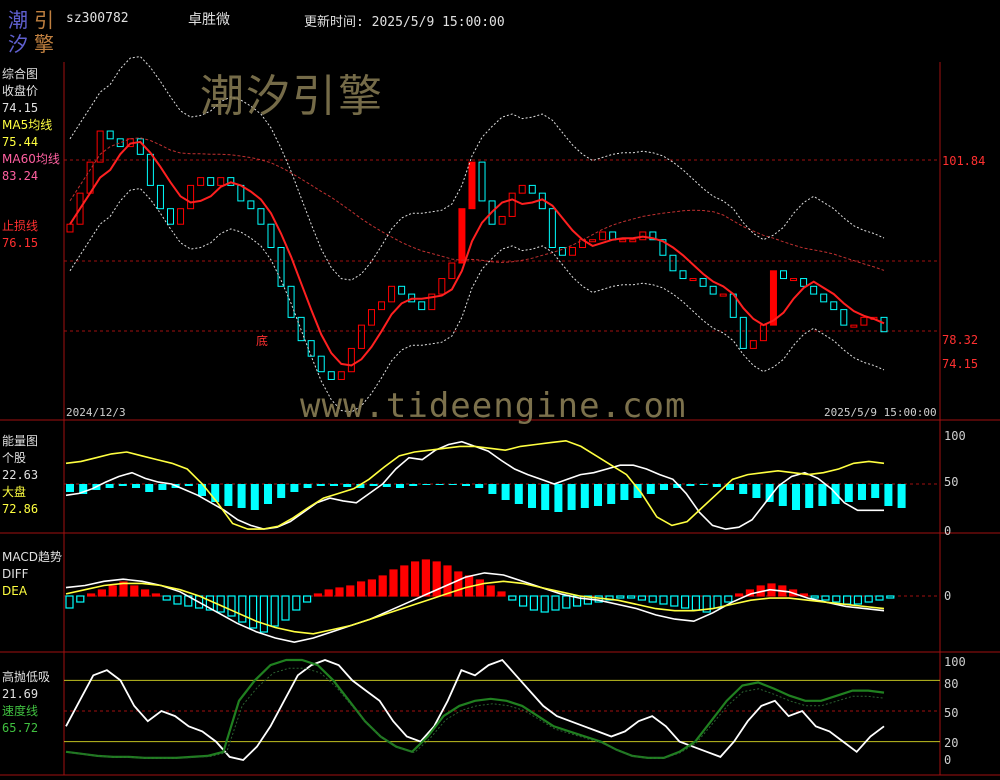  I want to click on stop-value: 76.15, so click(20, 243).